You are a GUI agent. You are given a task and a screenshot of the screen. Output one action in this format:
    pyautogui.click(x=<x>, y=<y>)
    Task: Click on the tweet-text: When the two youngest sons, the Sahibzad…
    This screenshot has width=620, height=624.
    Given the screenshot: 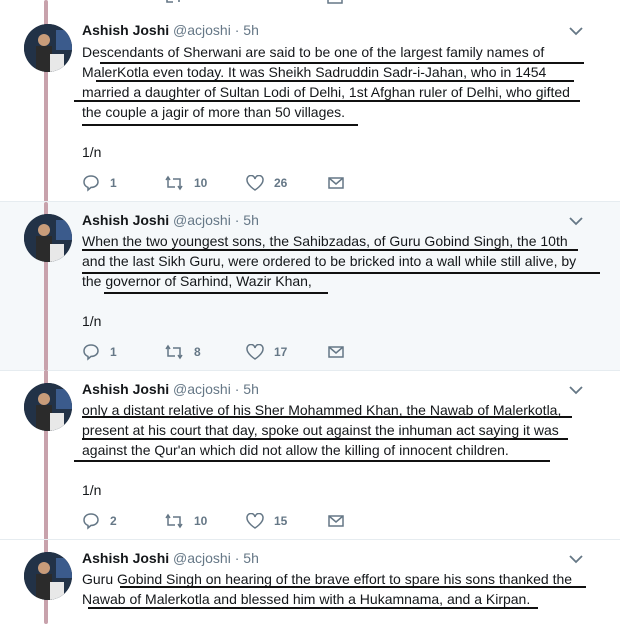 What is the action you would take?
    pyautogui.click(x=329, y=261)
    